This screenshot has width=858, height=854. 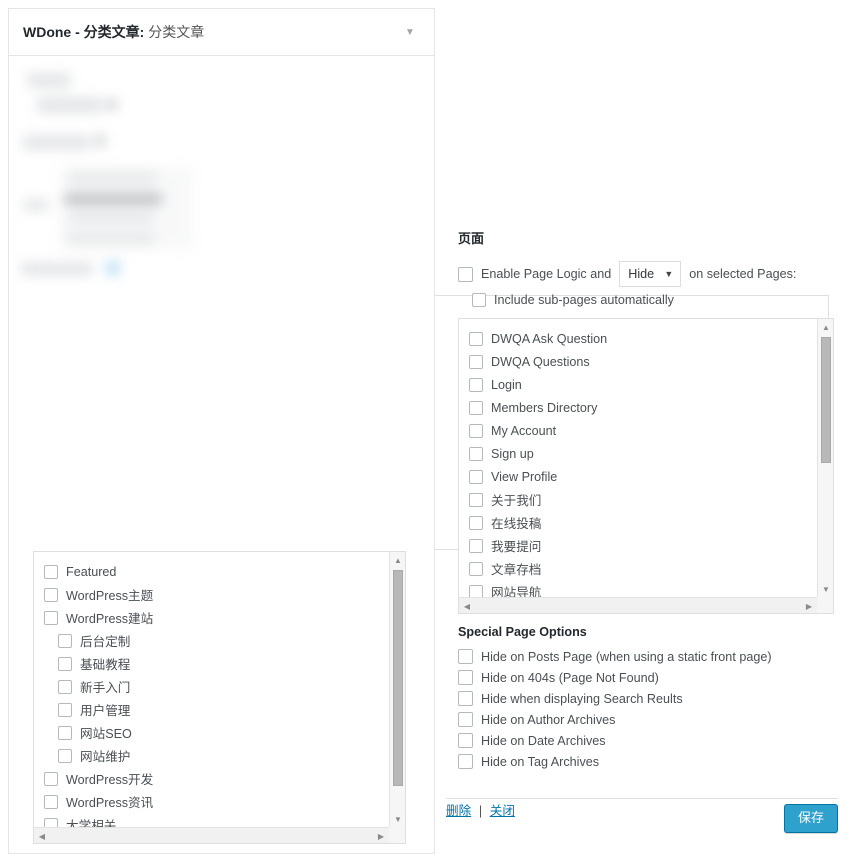 I want to click on include-subpages-row: Include sub-pages automatically, so click(x=655, y=300).